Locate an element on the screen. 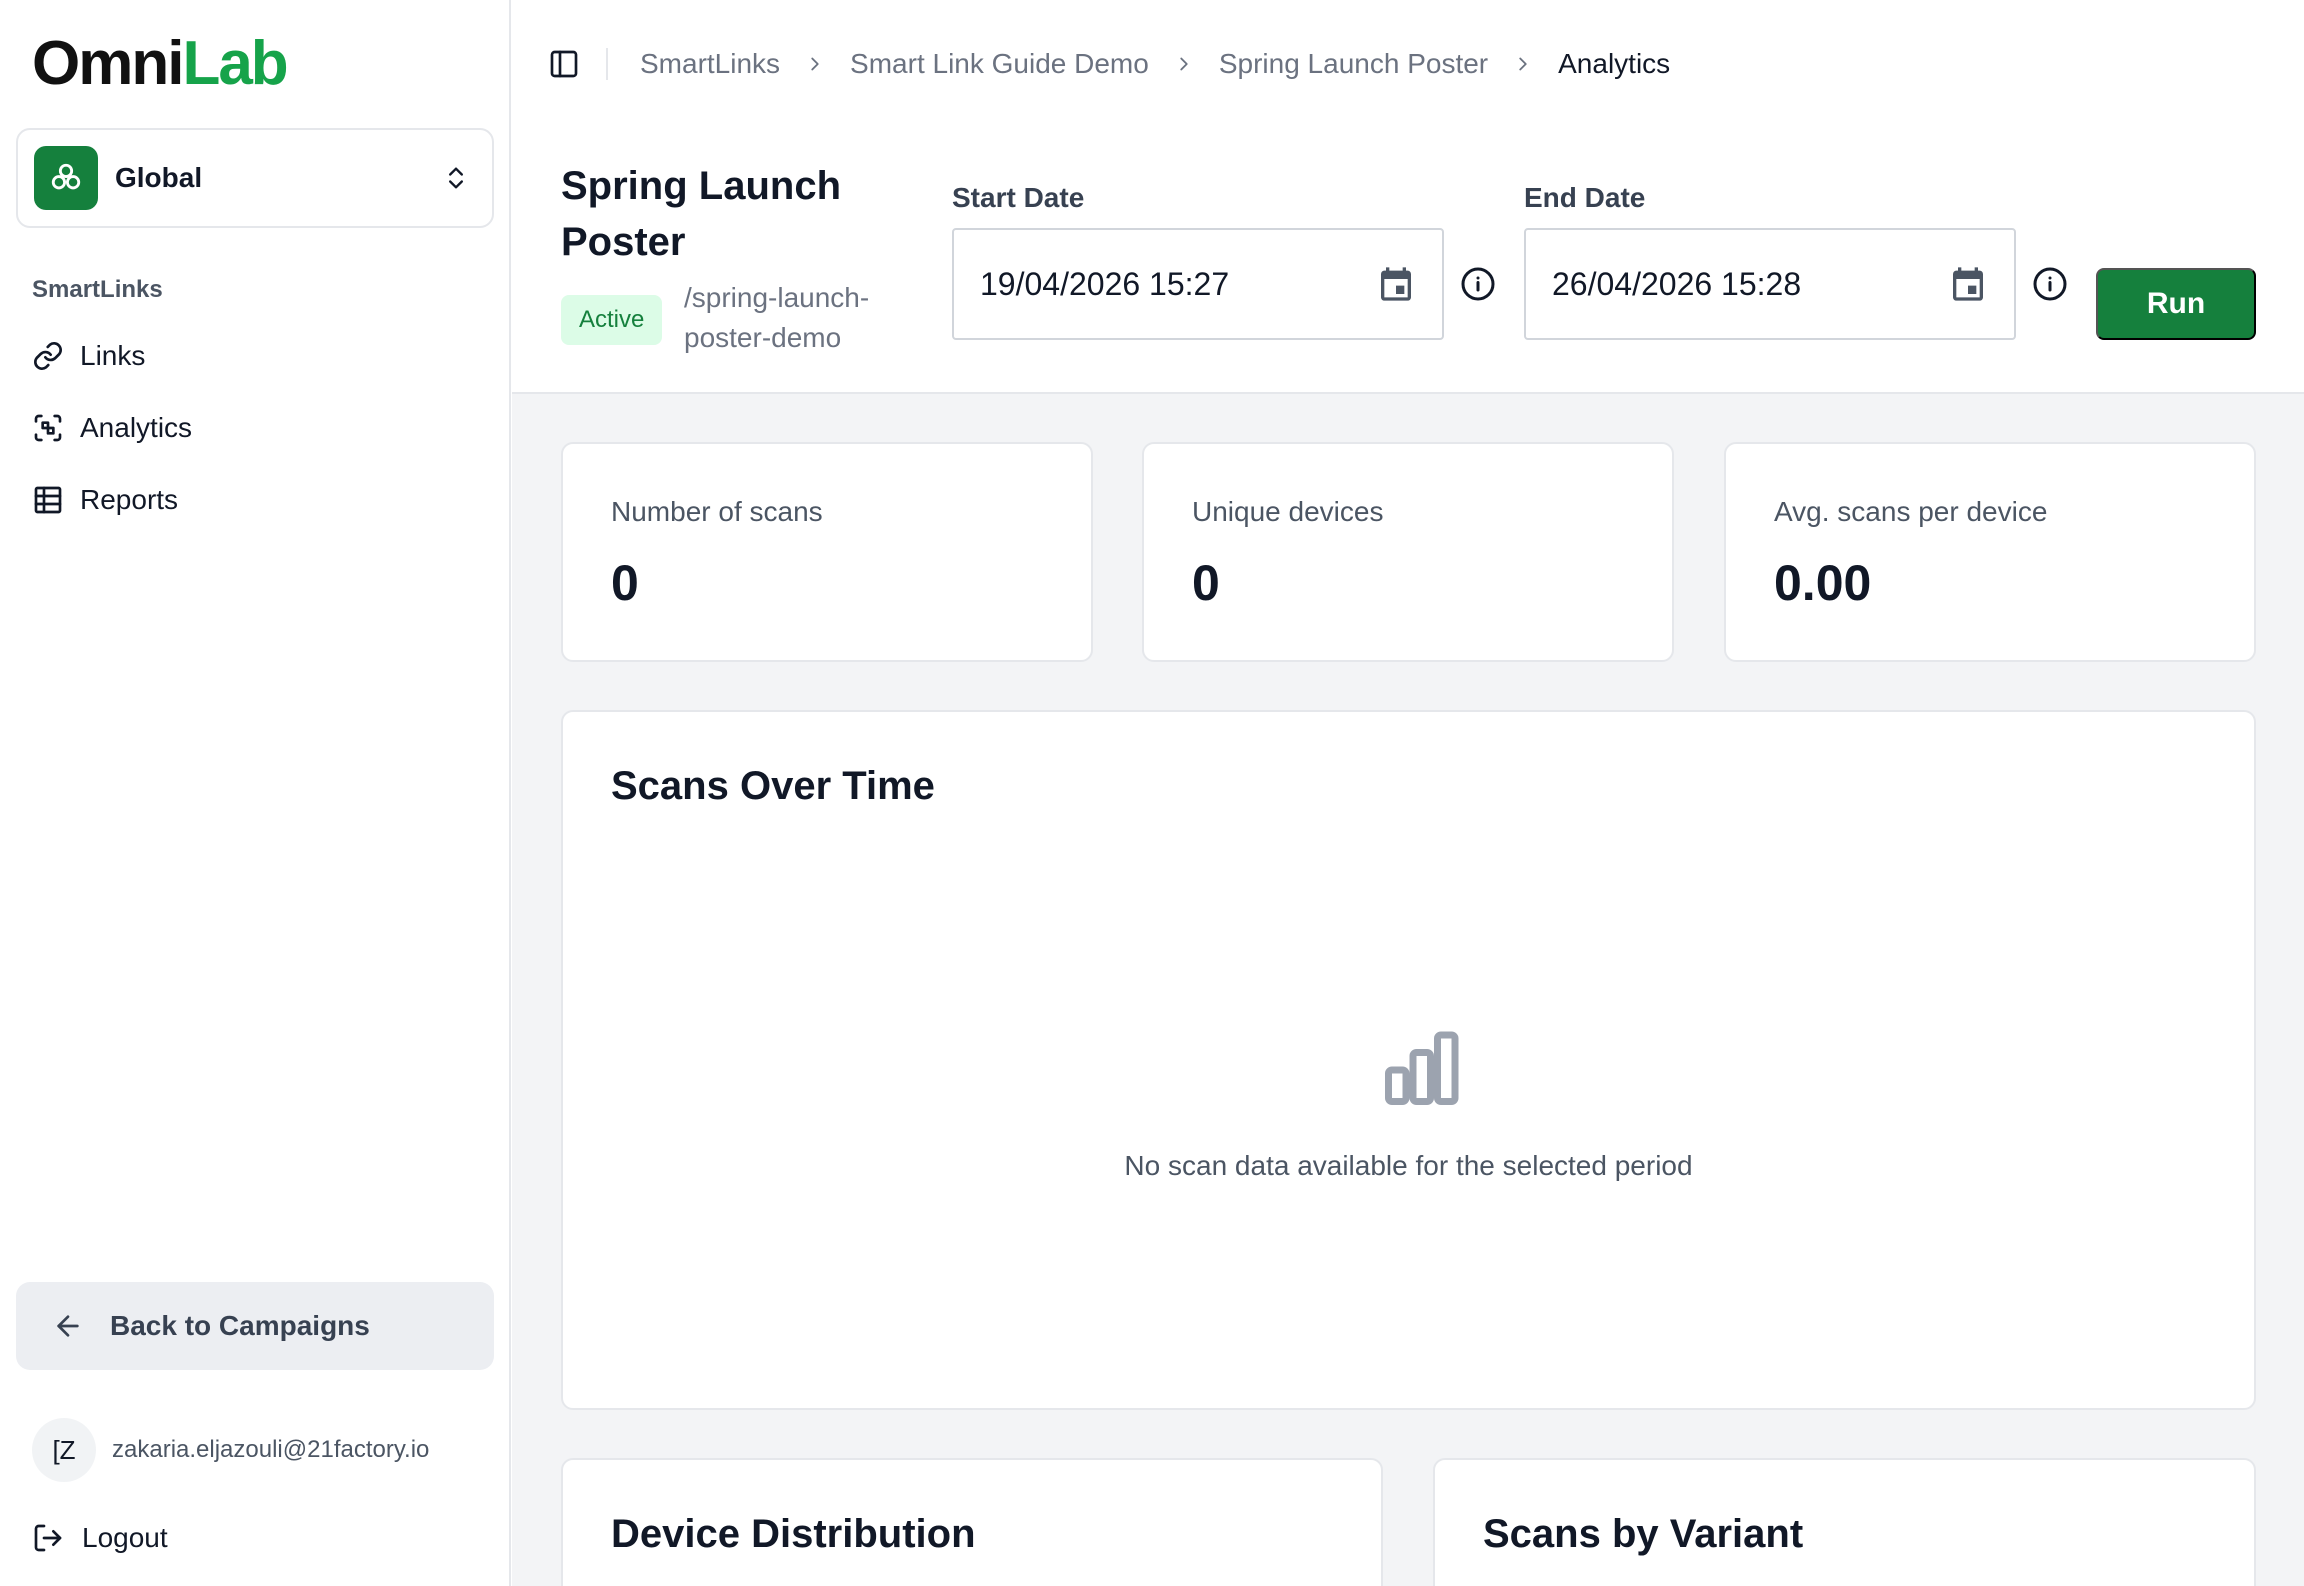 Image resolution: width=2304 pixels, height=1586 pixels. stat-value: 0.00 is located at coordinates (1823, 583).